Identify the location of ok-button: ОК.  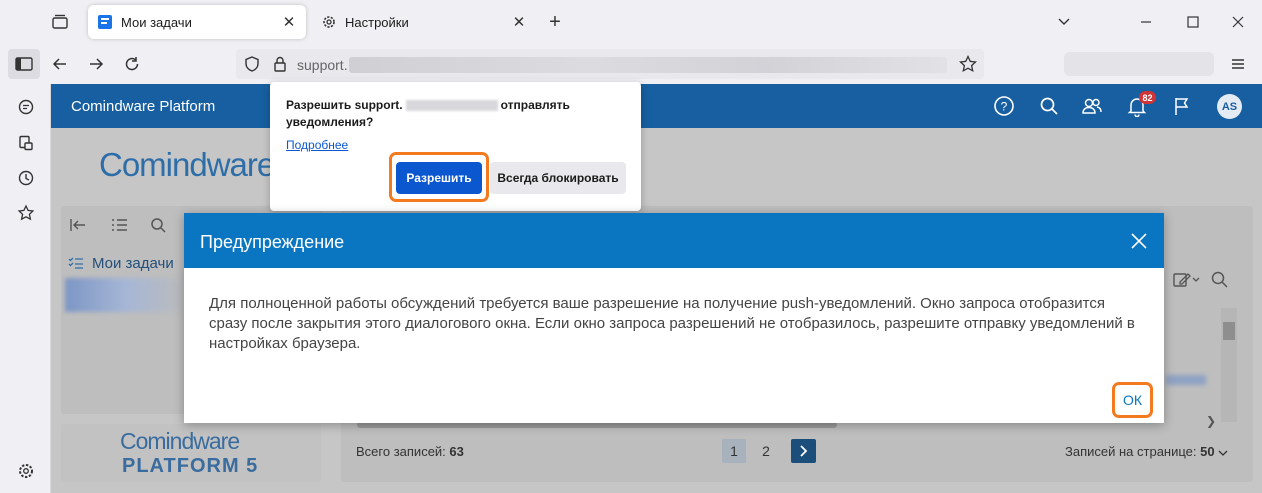
(1132, 400).